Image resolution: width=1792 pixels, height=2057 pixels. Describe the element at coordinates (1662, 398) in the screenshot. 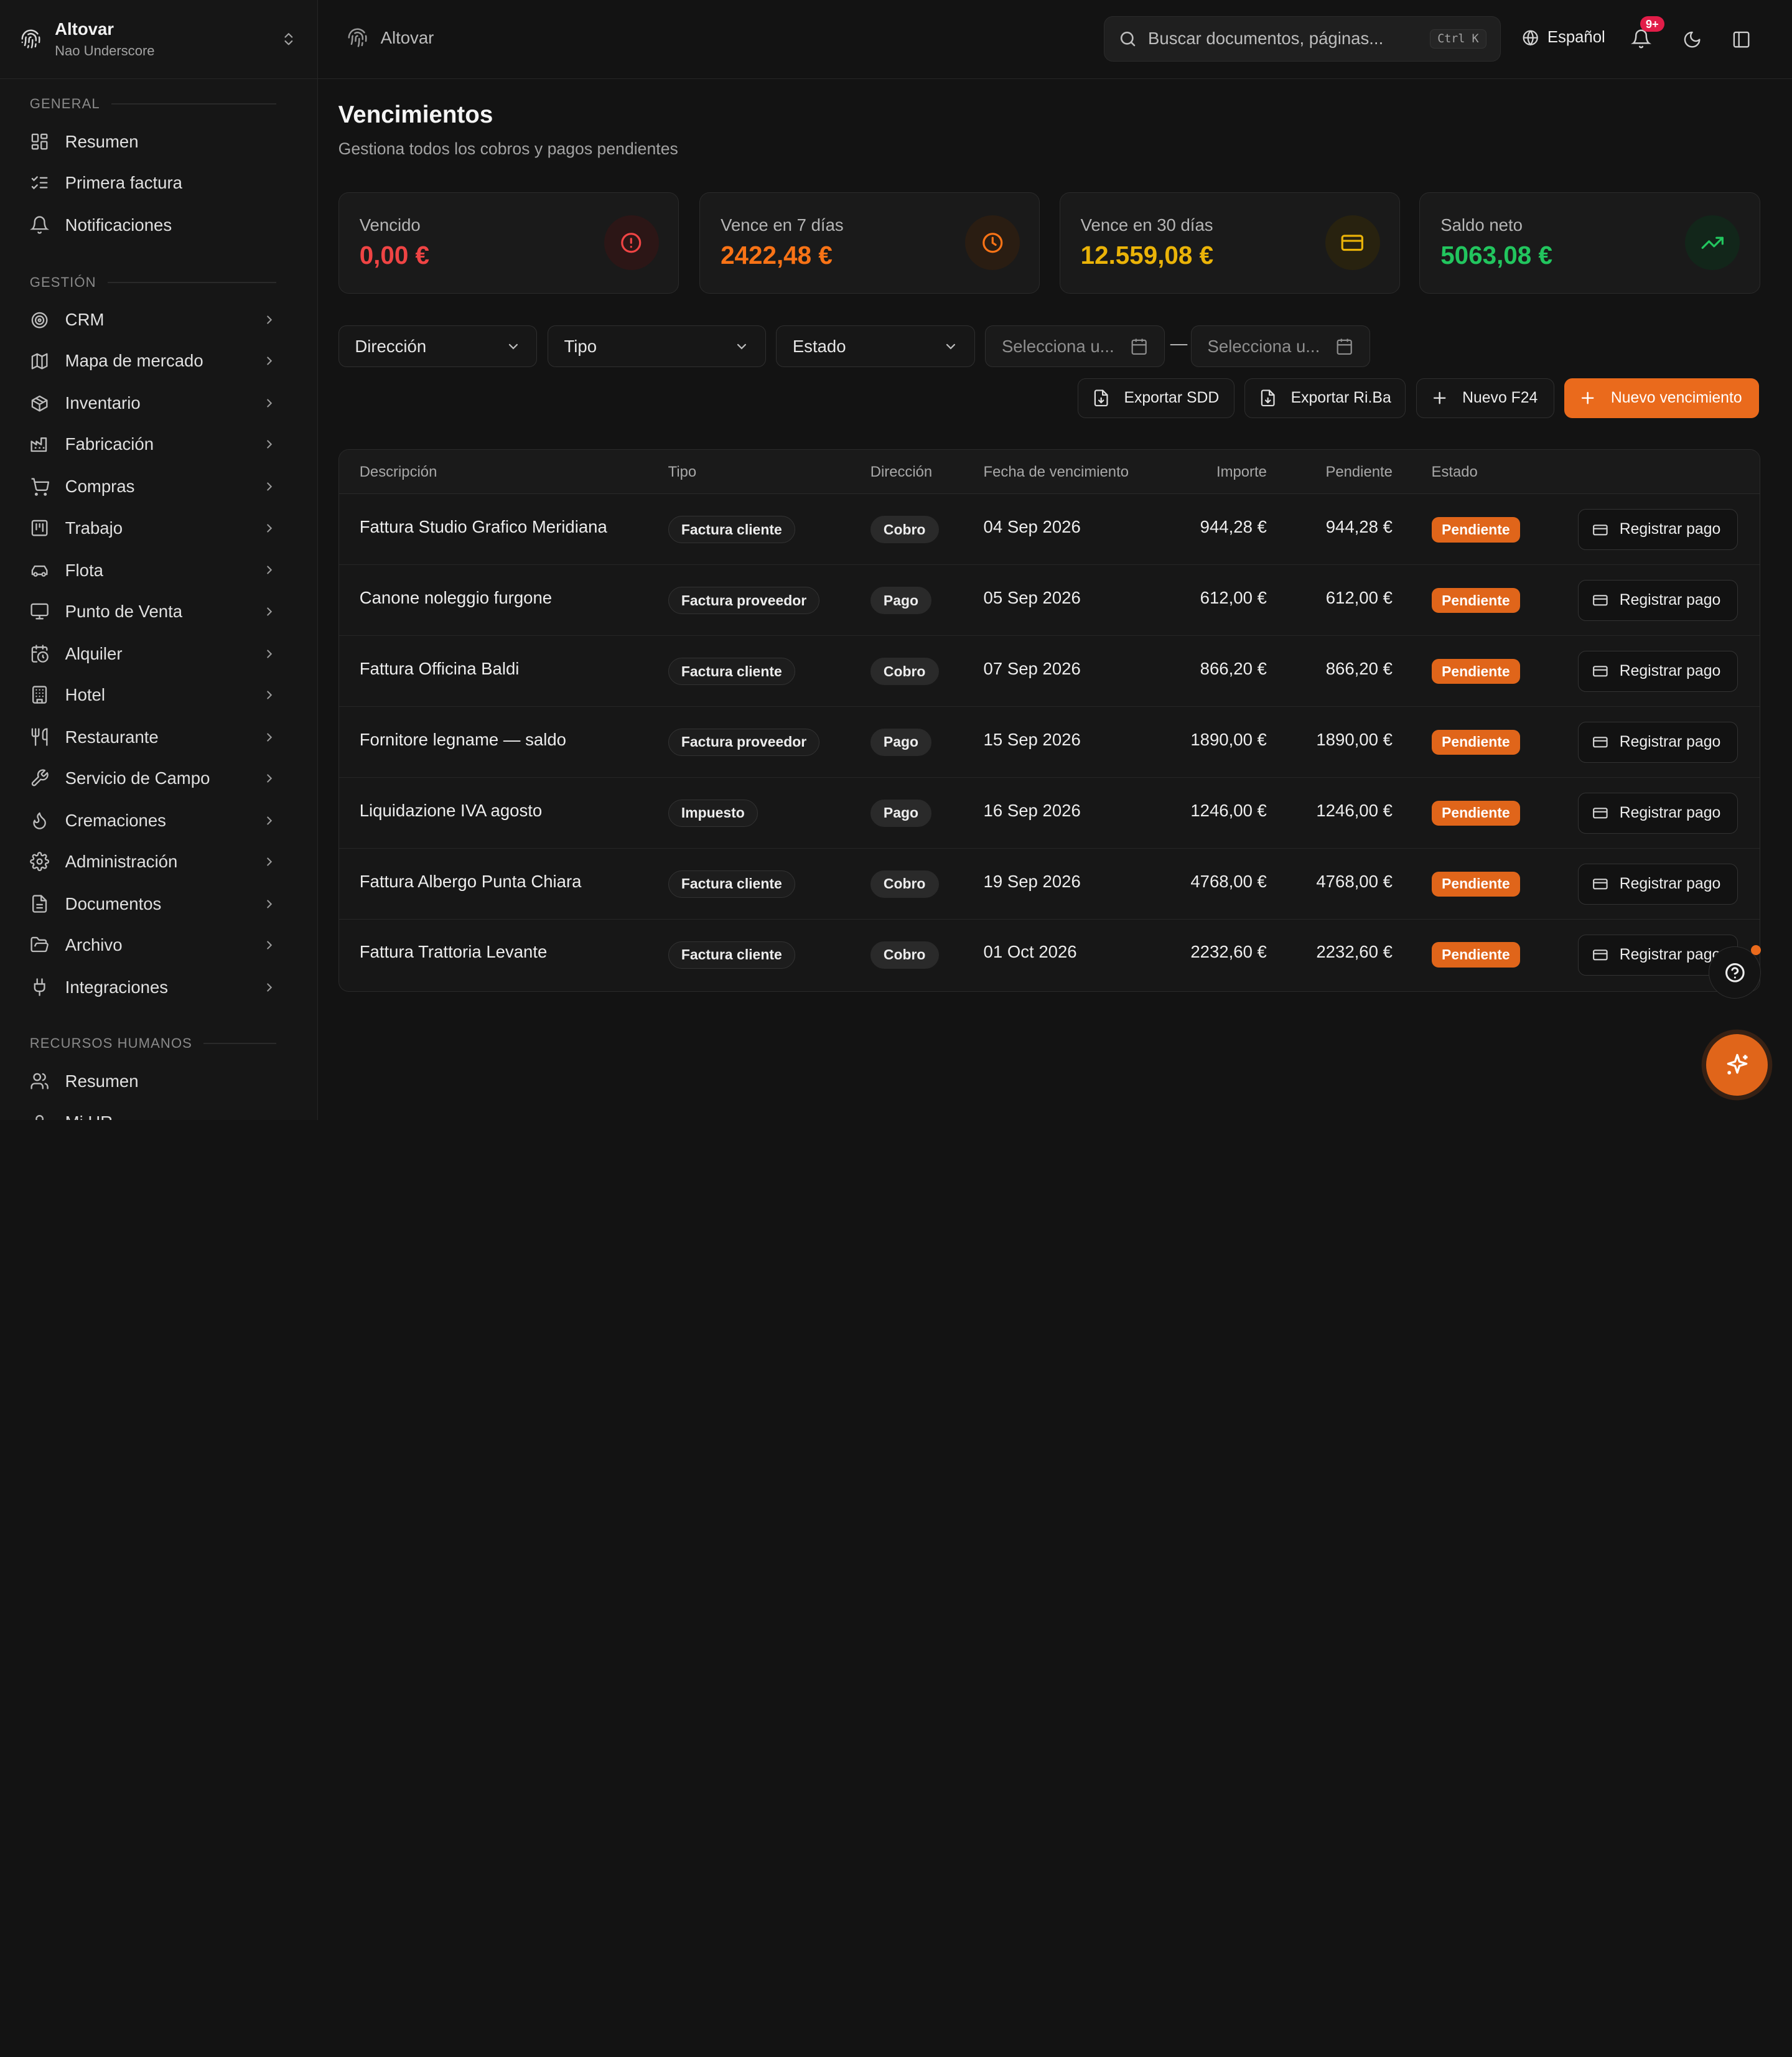

I see `new-due-button: Nuevo vencimiento` at that location.